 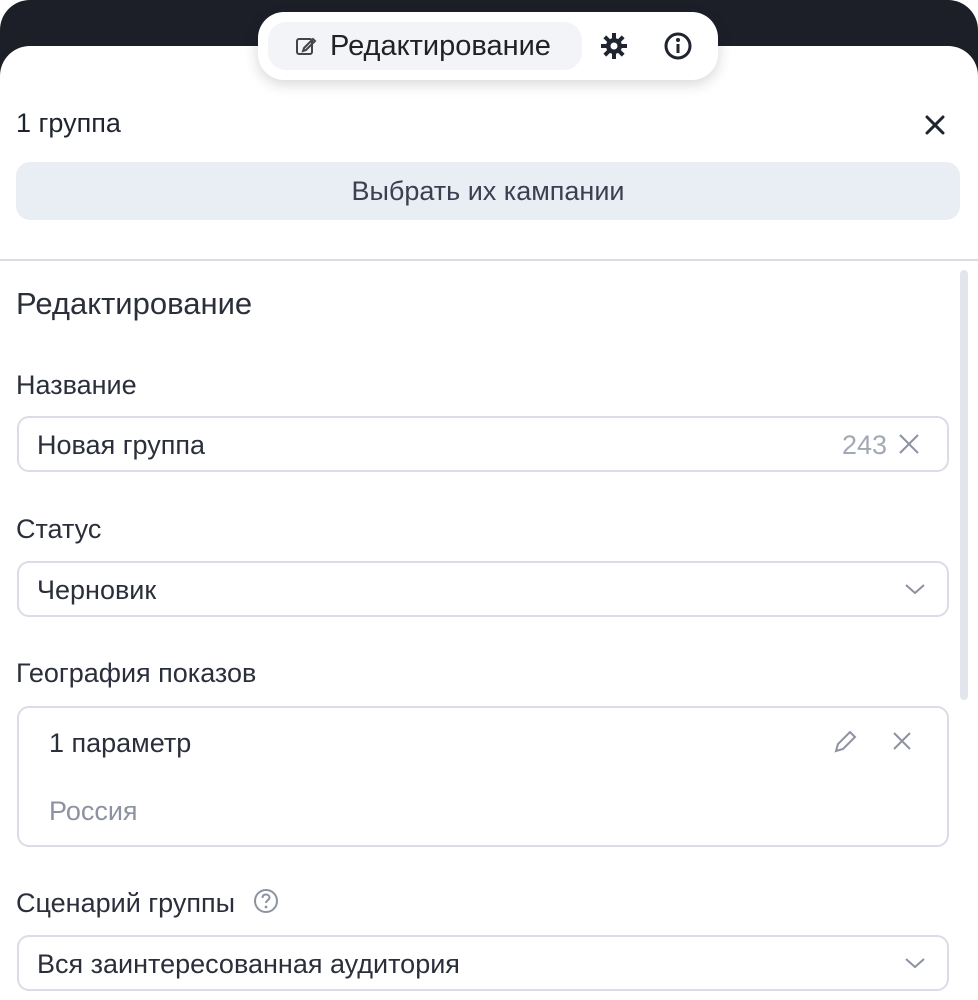 I want to click on pencil-icon, so click(x=845, y=741).